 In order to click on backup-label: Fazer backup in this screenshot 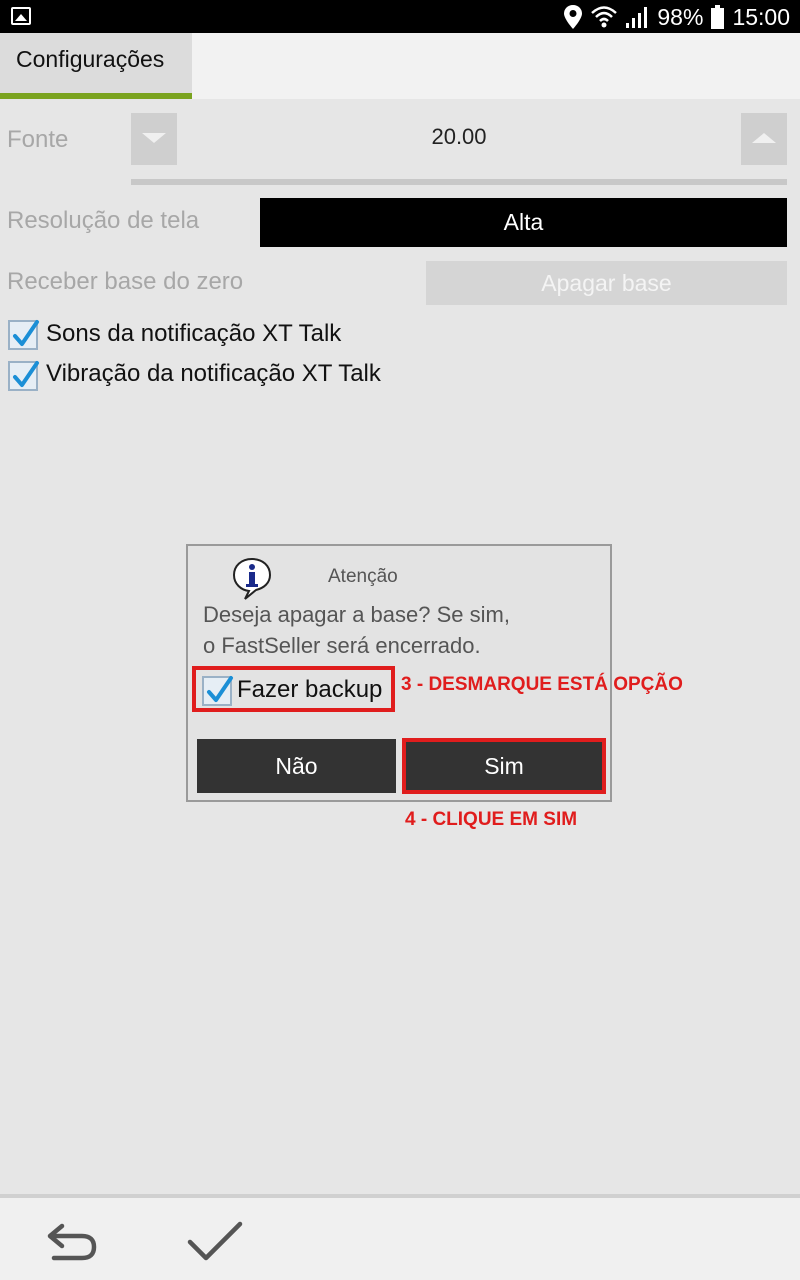, I will do `click(310, 689)`.